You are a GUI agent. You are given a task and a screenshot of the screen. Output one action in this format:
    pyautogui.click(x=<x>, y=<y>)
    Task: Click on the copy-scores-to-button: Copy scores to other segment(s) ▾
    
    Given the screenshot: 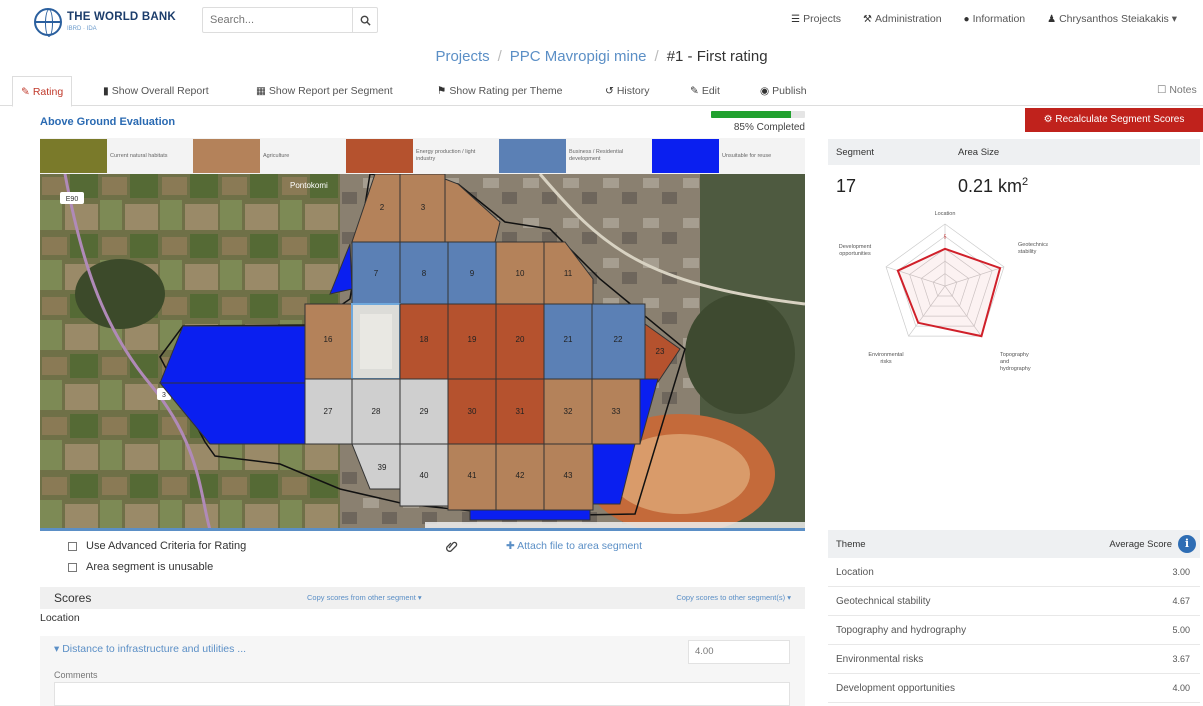 What is the action you would take?
    pyautogui.click(x=733, y=597)
    